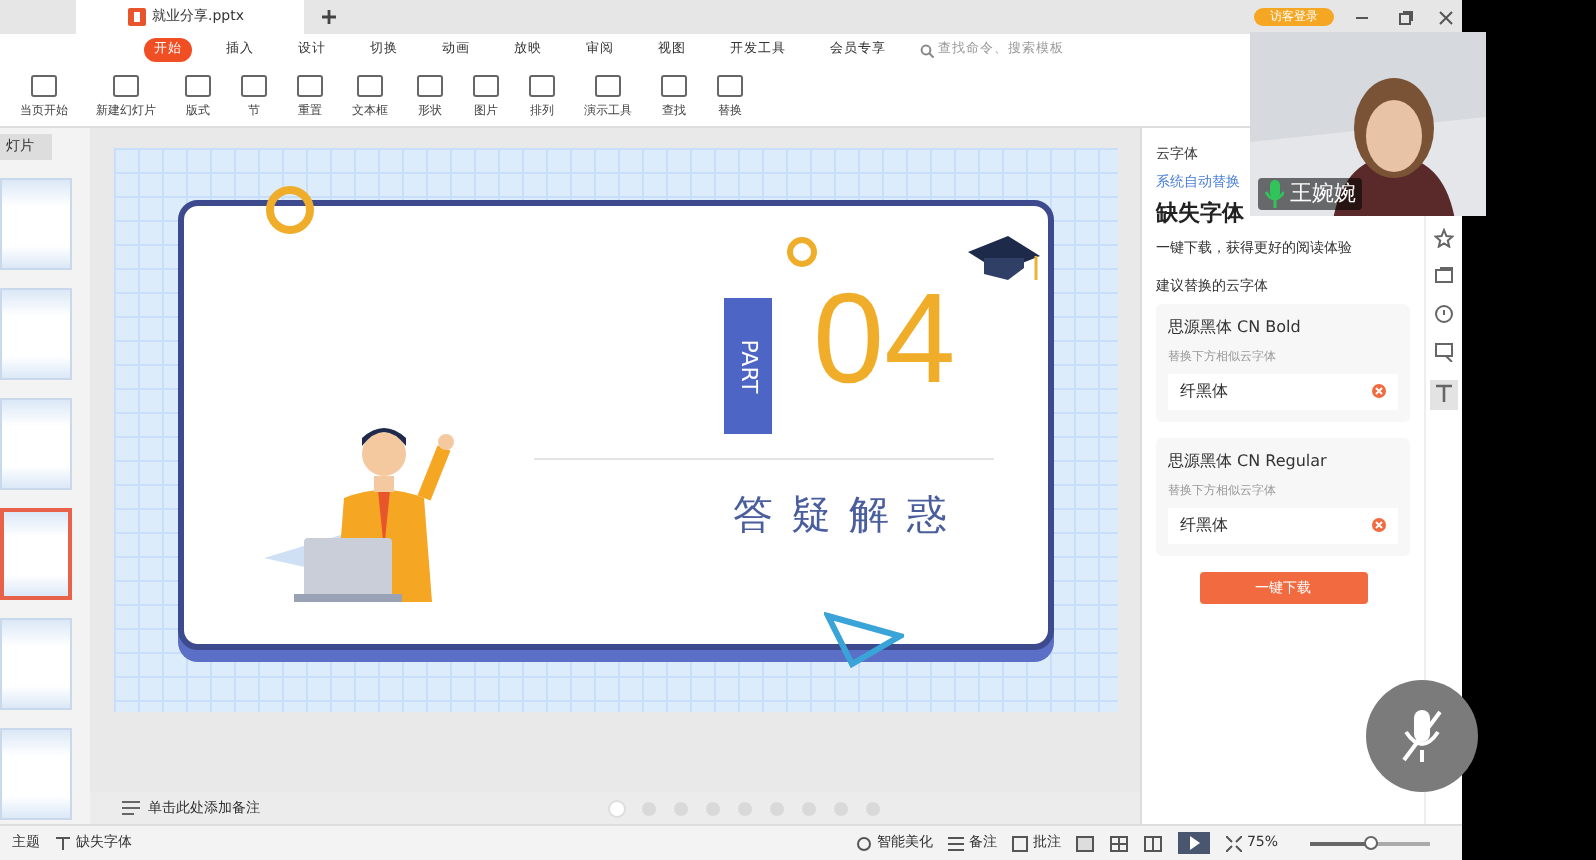  What do you see at coordinates (1201, 214) in the screenshot?
I see `panel-title: 缺失字体` at bounding box center [1201, 214].